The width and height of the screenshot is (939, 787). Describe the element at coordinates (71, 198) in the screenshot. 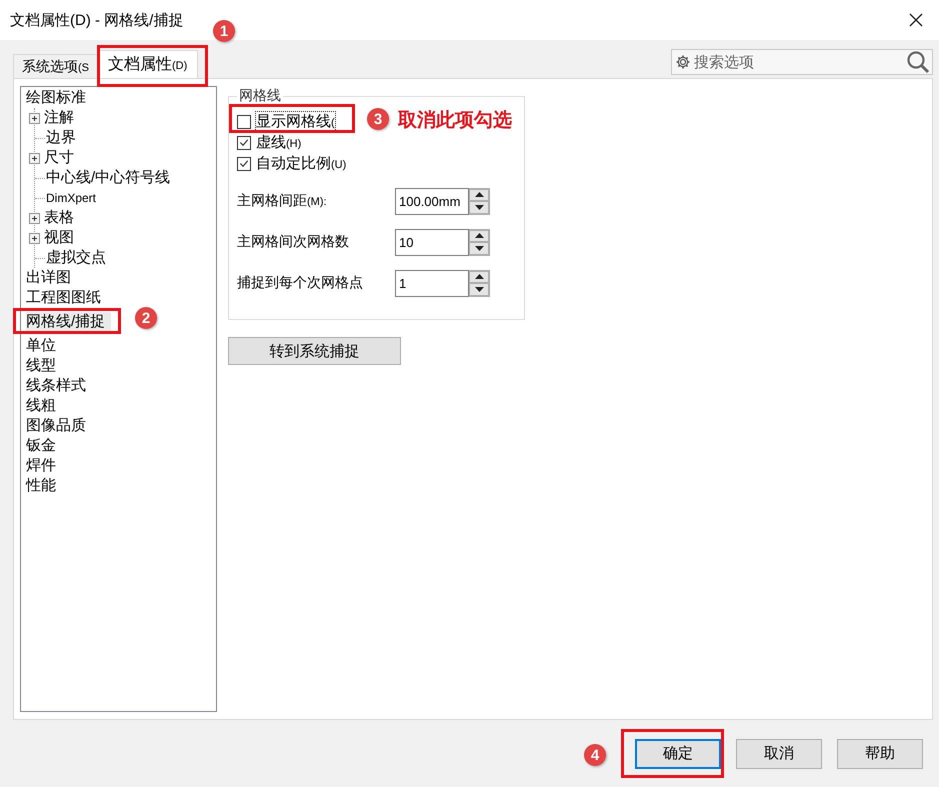

I see `tree-item: DimXpert` at that location.